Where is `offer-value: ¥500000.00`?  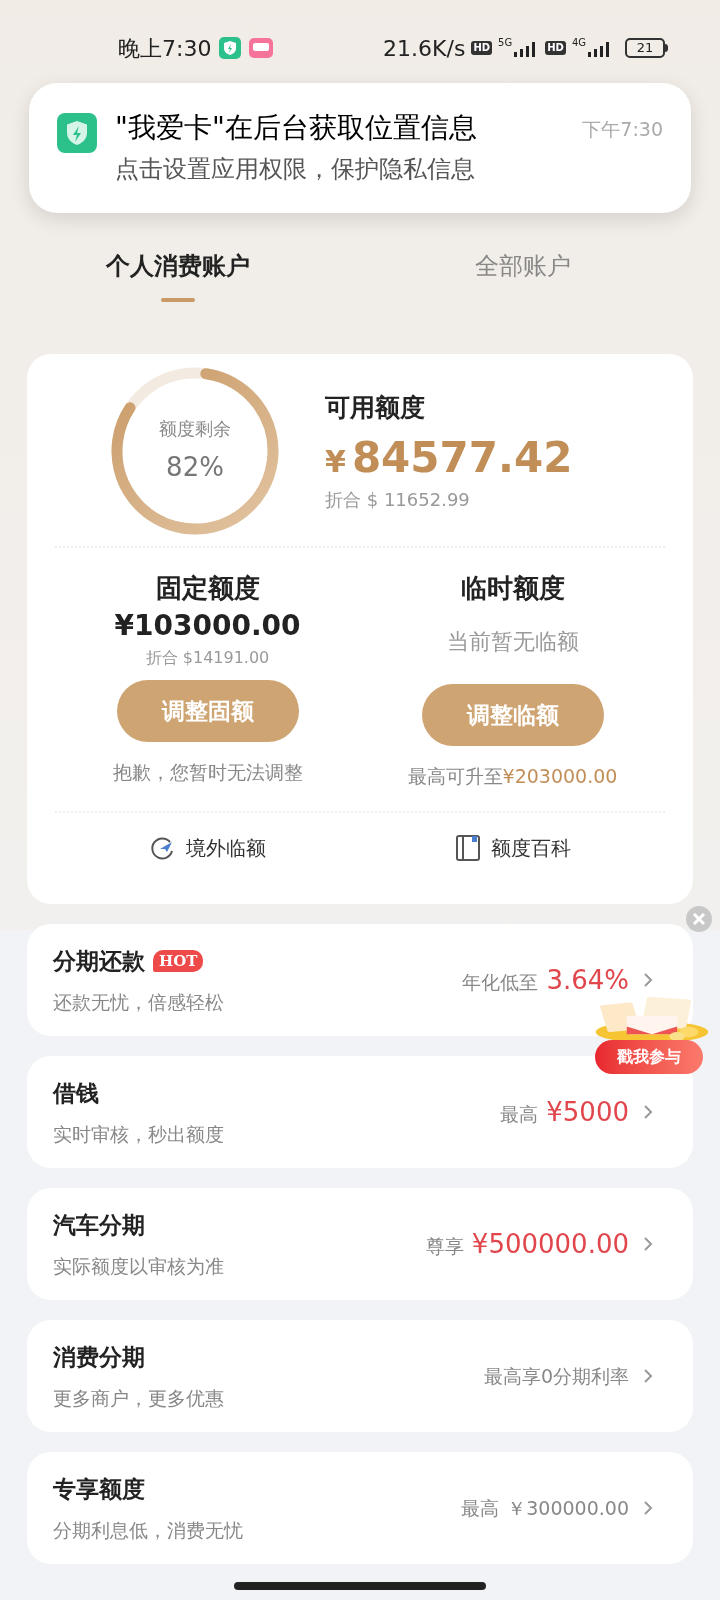
offer-value: ¥500000.00 is located at coordinates (550, 1244).